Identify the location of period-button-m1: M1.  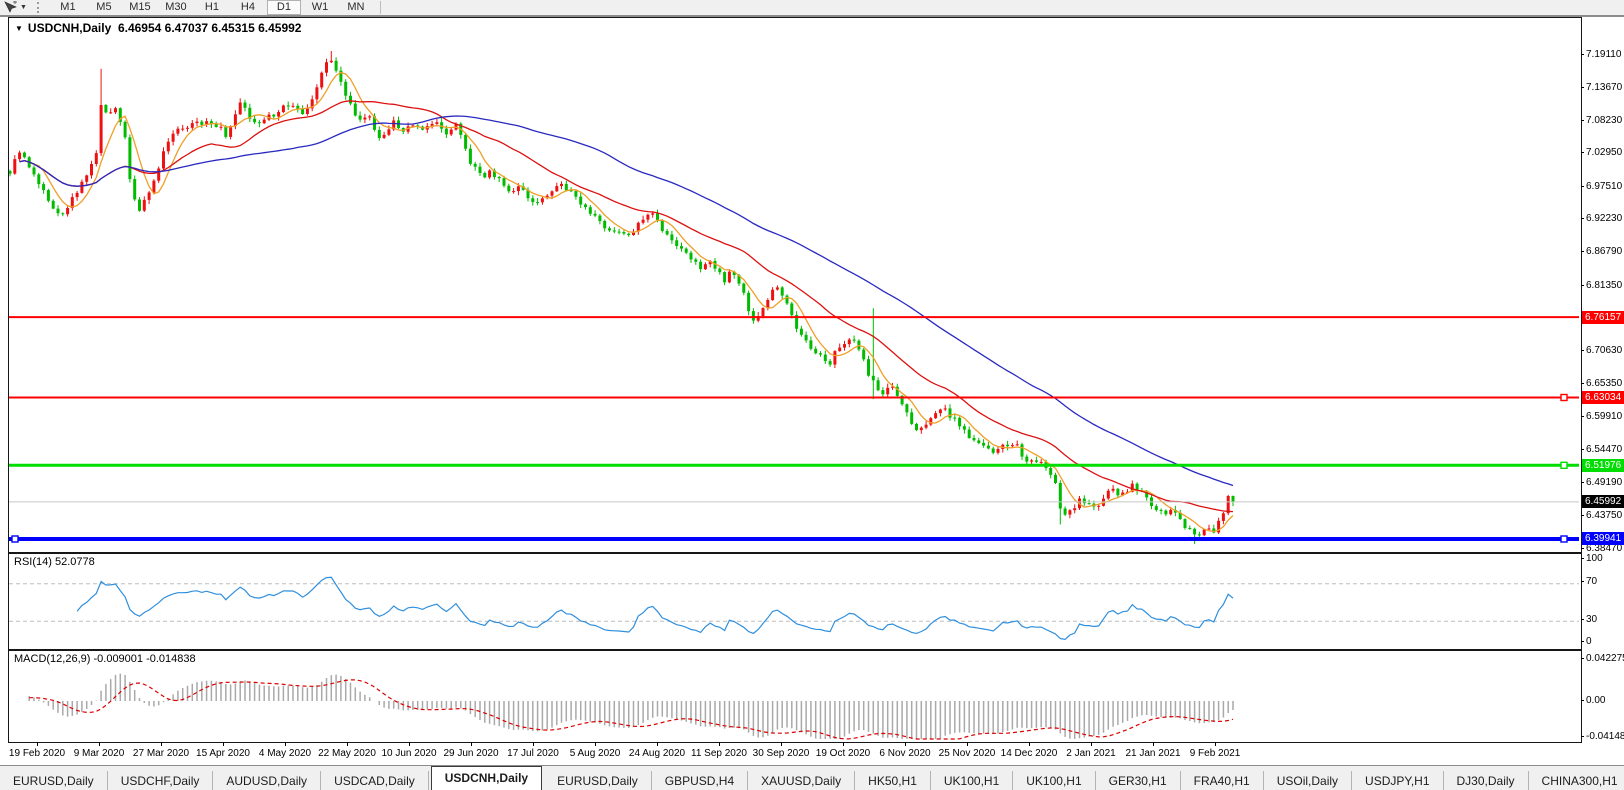
(68, 7).